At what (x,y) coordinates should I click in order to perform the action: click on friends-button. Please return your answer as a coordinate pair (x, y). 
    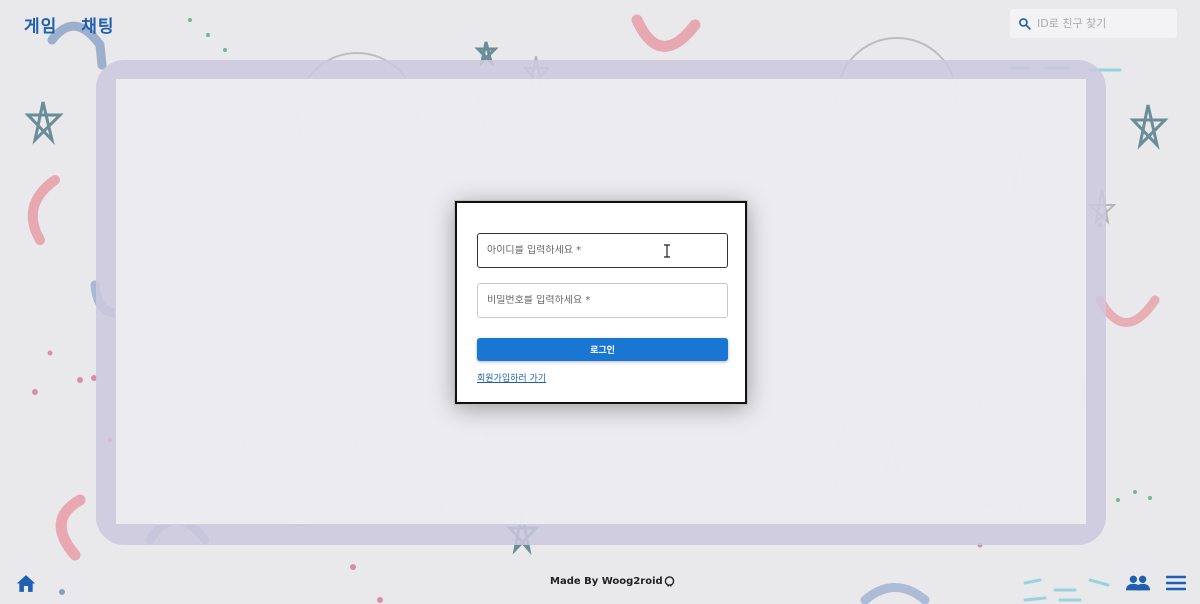
    Looking at the image, I should click on (1138, 585).